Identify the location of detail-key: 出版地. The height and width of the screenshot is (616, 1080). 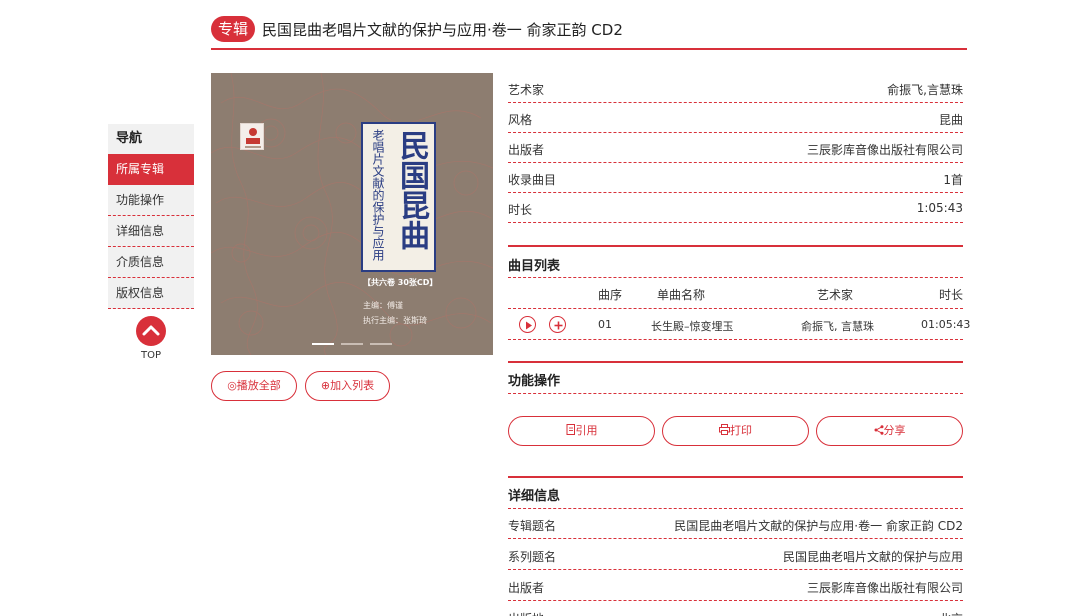
(526, 613).